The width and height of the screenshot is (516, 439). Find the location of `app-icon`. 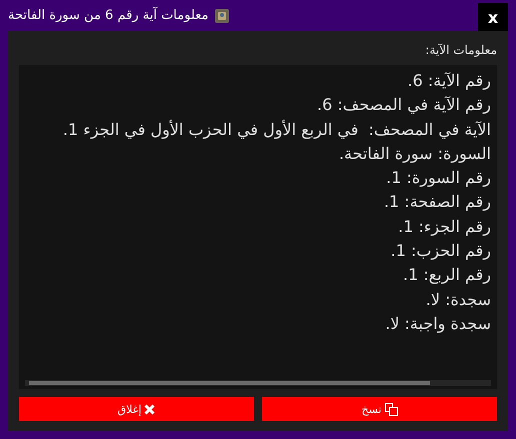

app-icon is located at coordinates (221, 15).